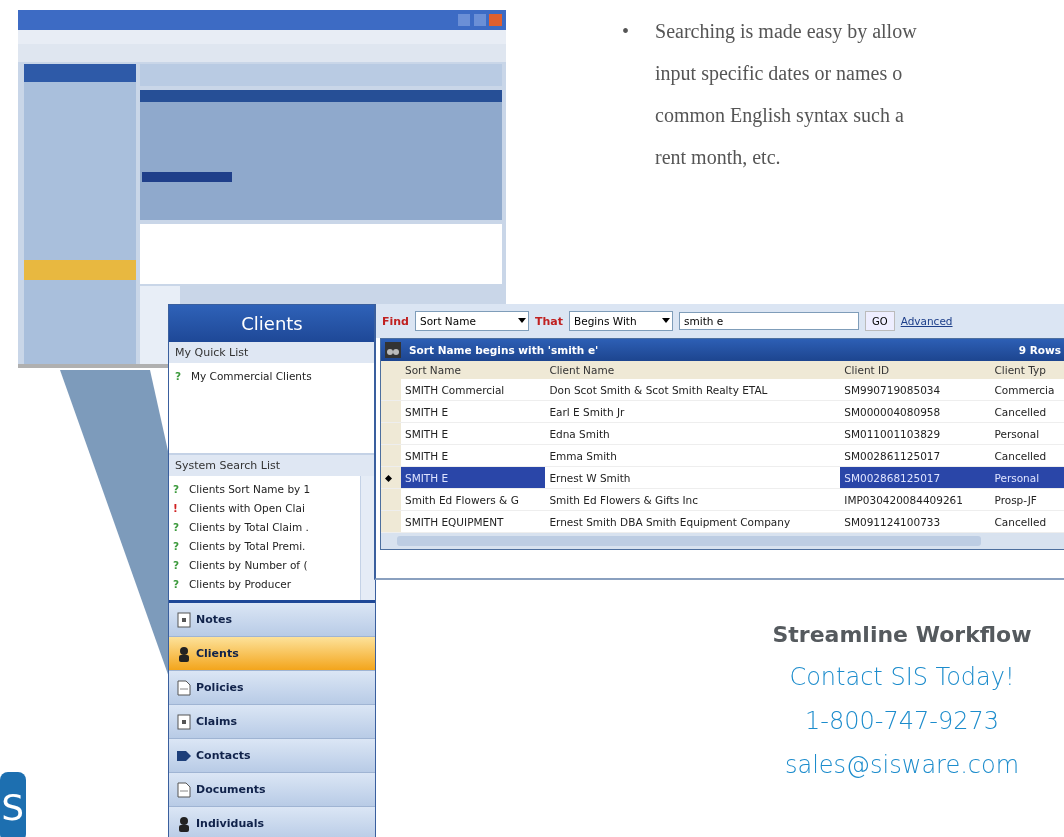  Describe the element at coordinates (264, 546) in the screenshot. I see `list-item: ? Clients by Total Premi.` at that location.